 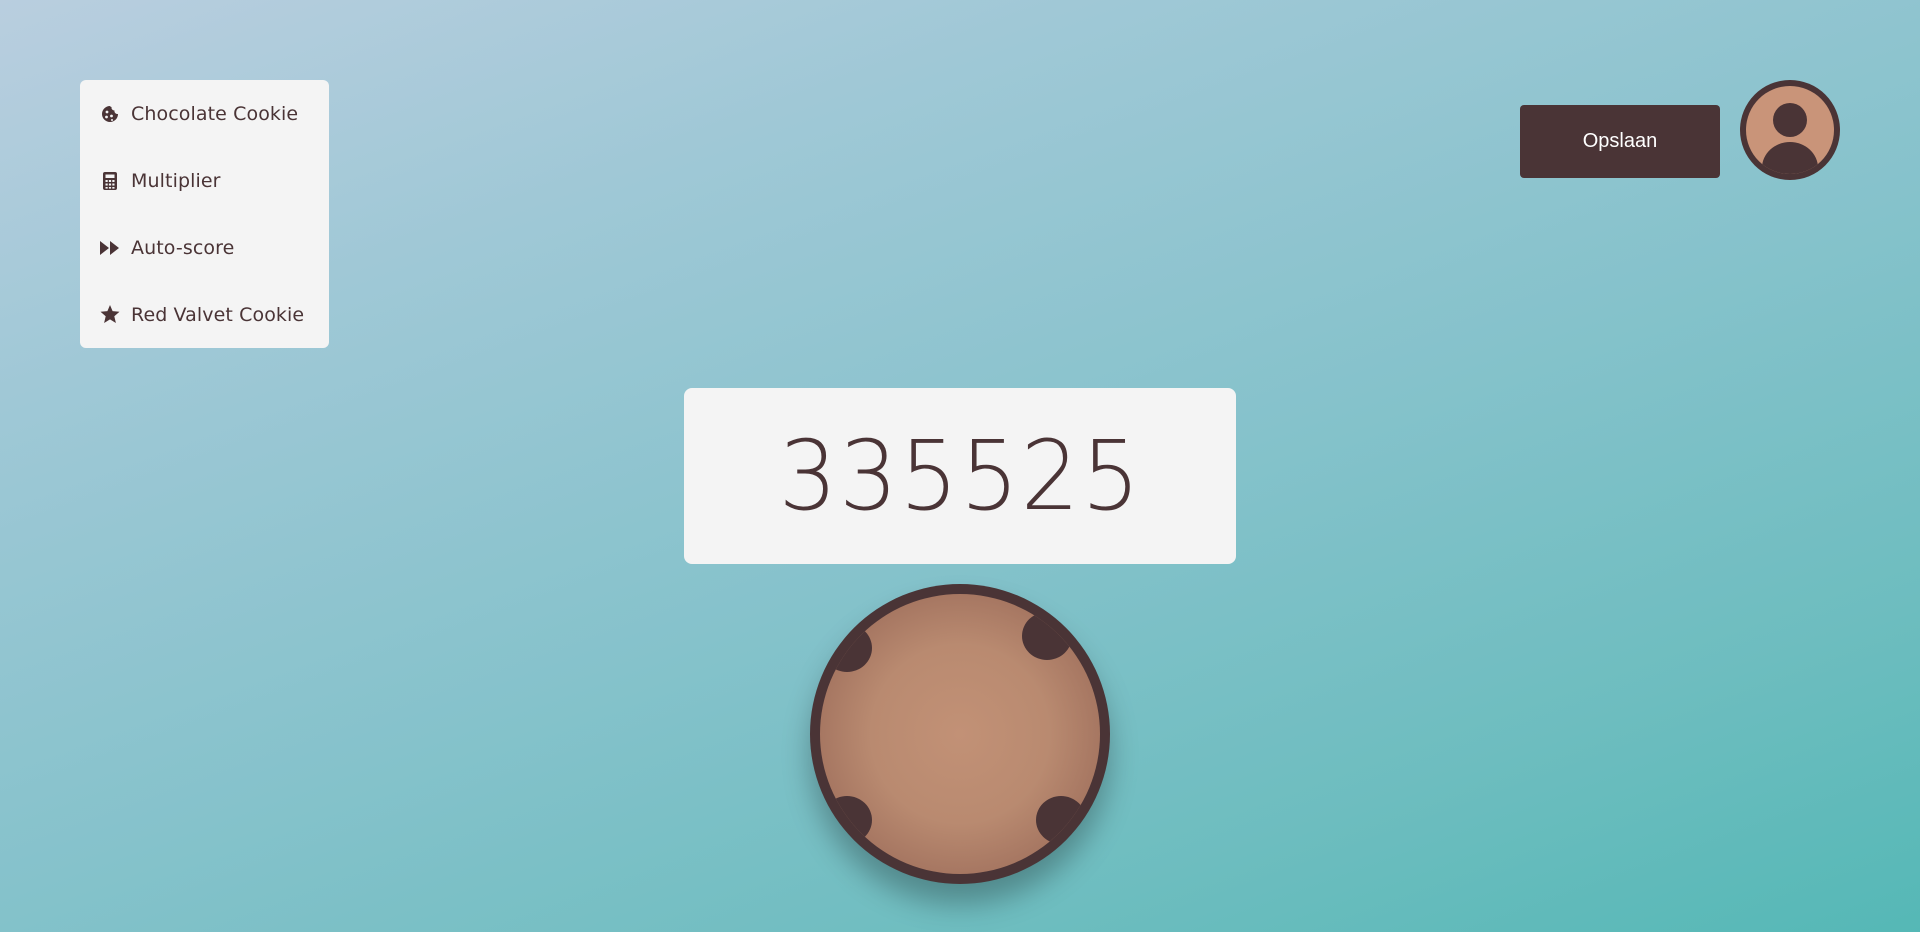 I want to click on score-panel: 335525, so click(x=960, y=476).